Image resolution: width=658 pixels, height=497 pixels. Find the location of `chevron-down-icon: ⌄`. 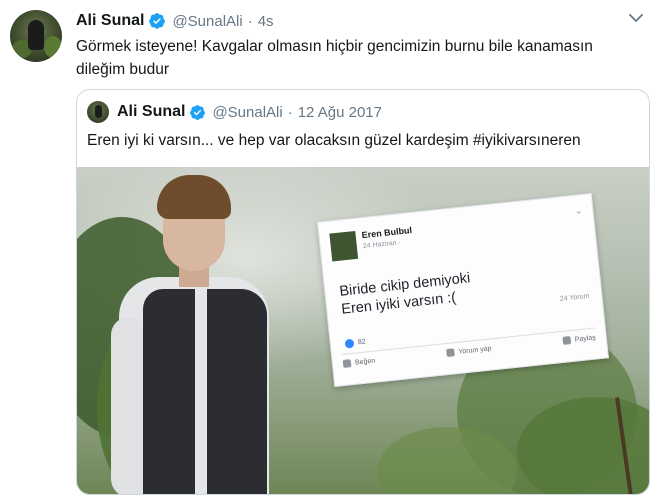

chevron-down-icon: ⌄ is located at coordinates (578, 210).